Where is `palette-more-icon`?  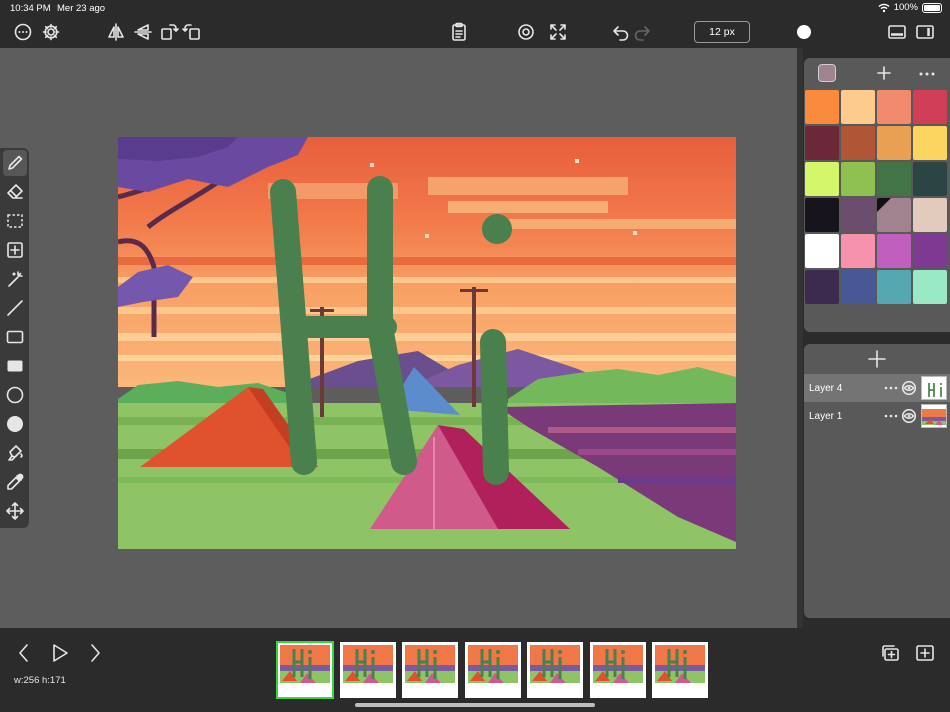
palette-more-icon is located at coordinates (927, 74).